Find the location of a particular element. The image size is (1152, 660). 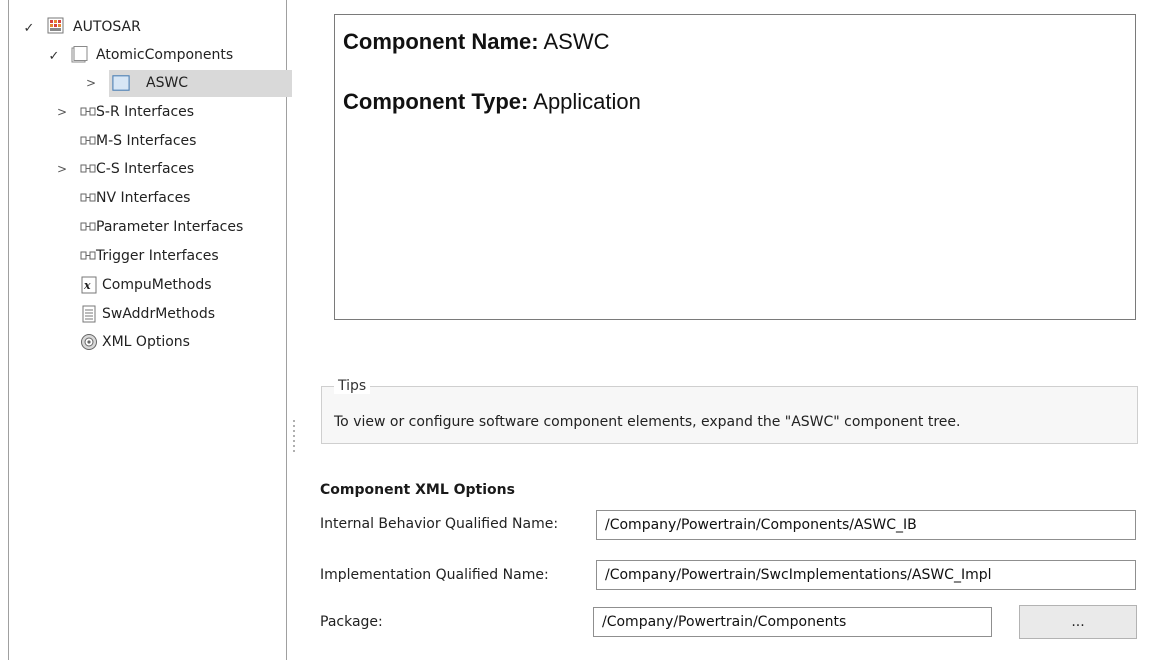

folder-icon is located at coordinates (79, 55).